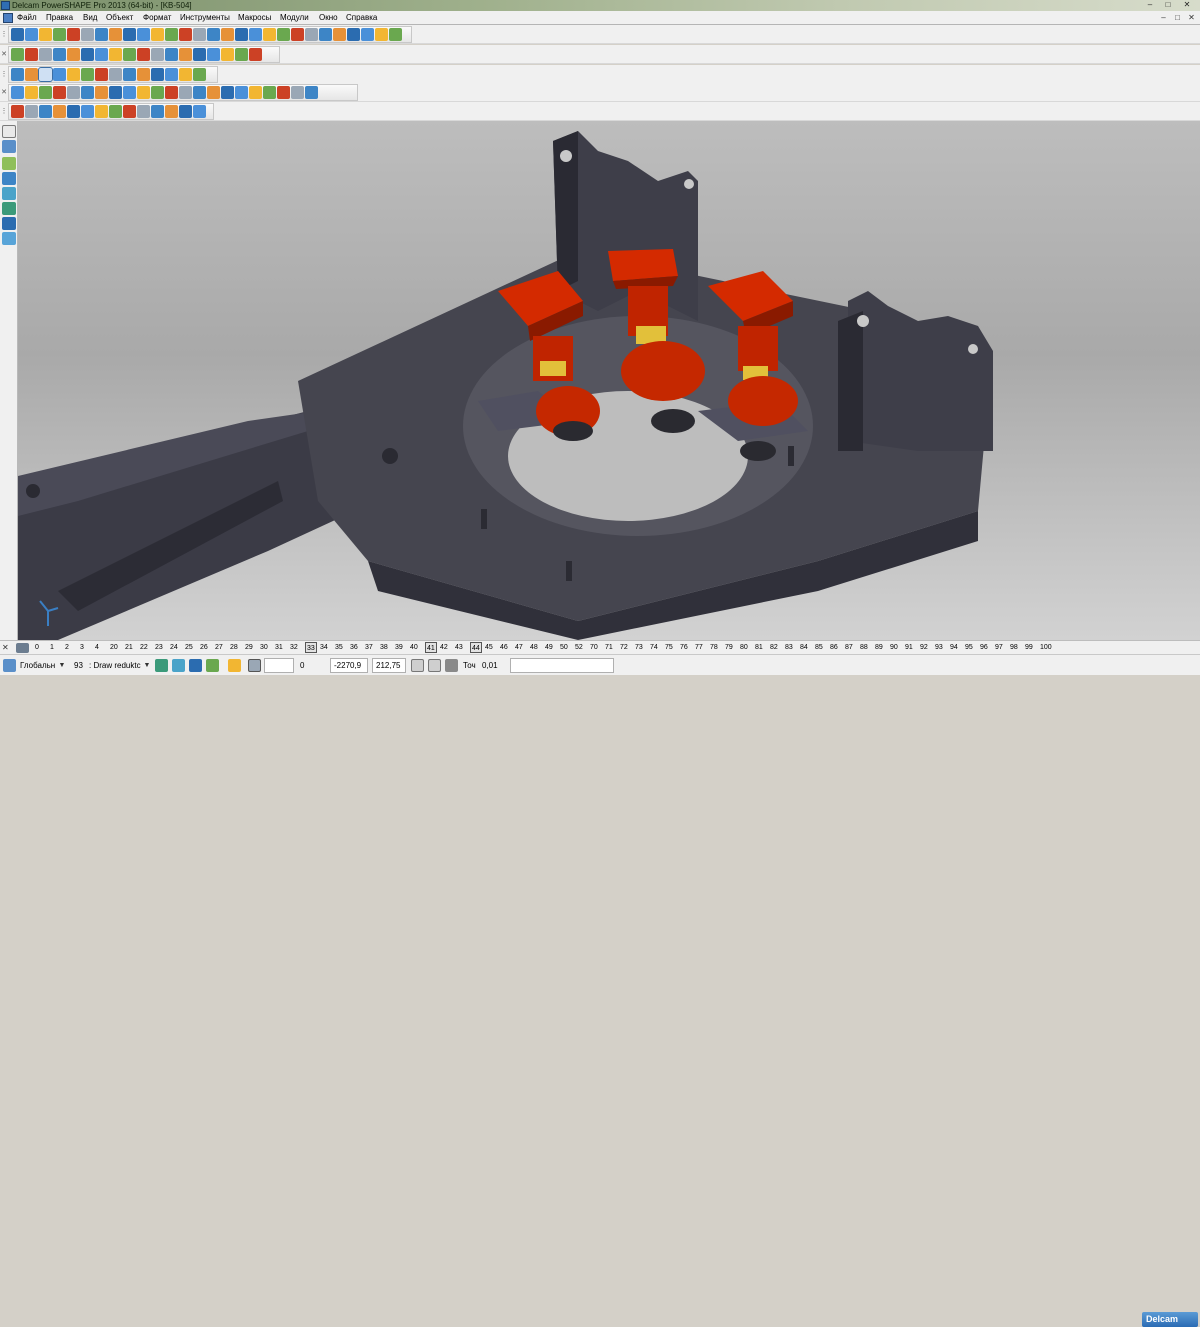 Image resolution: width=1200 pixels, height=1327 pixels. I want to click on surface-icon, so click(9, 208).